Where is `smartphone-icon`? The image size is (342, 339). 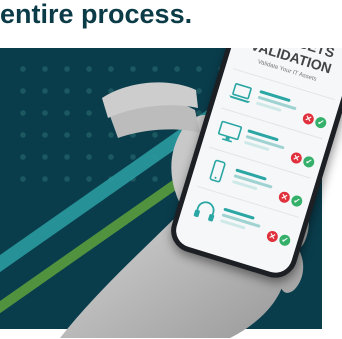 smartphone-icon is located at coordinates (218, 171).